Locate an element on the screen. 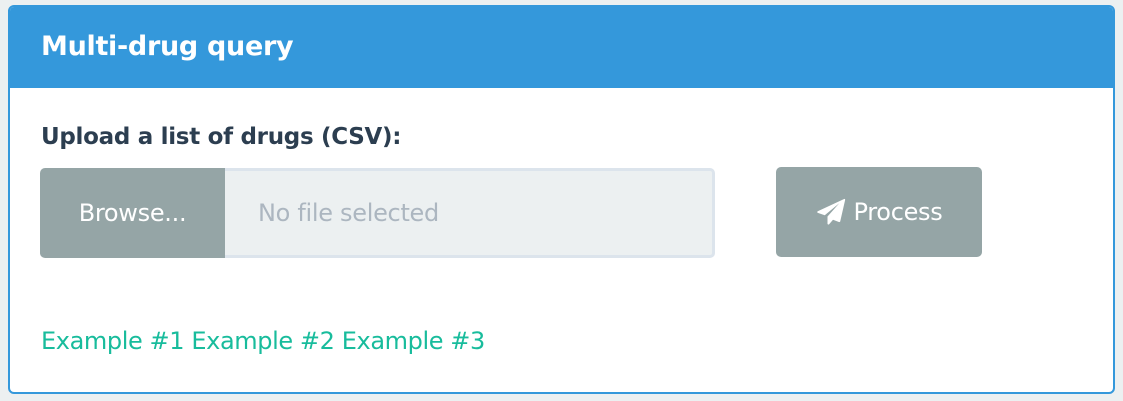 The height and width of the screenshot is (401, 1123). example-1-link: Example #1 is located at coordinates (113, 341).